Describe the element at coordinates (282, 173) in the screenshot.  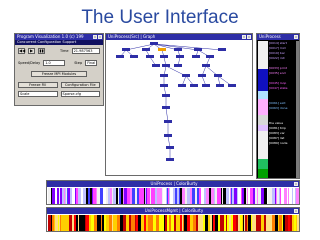
I see `variable-list-item` at that location.